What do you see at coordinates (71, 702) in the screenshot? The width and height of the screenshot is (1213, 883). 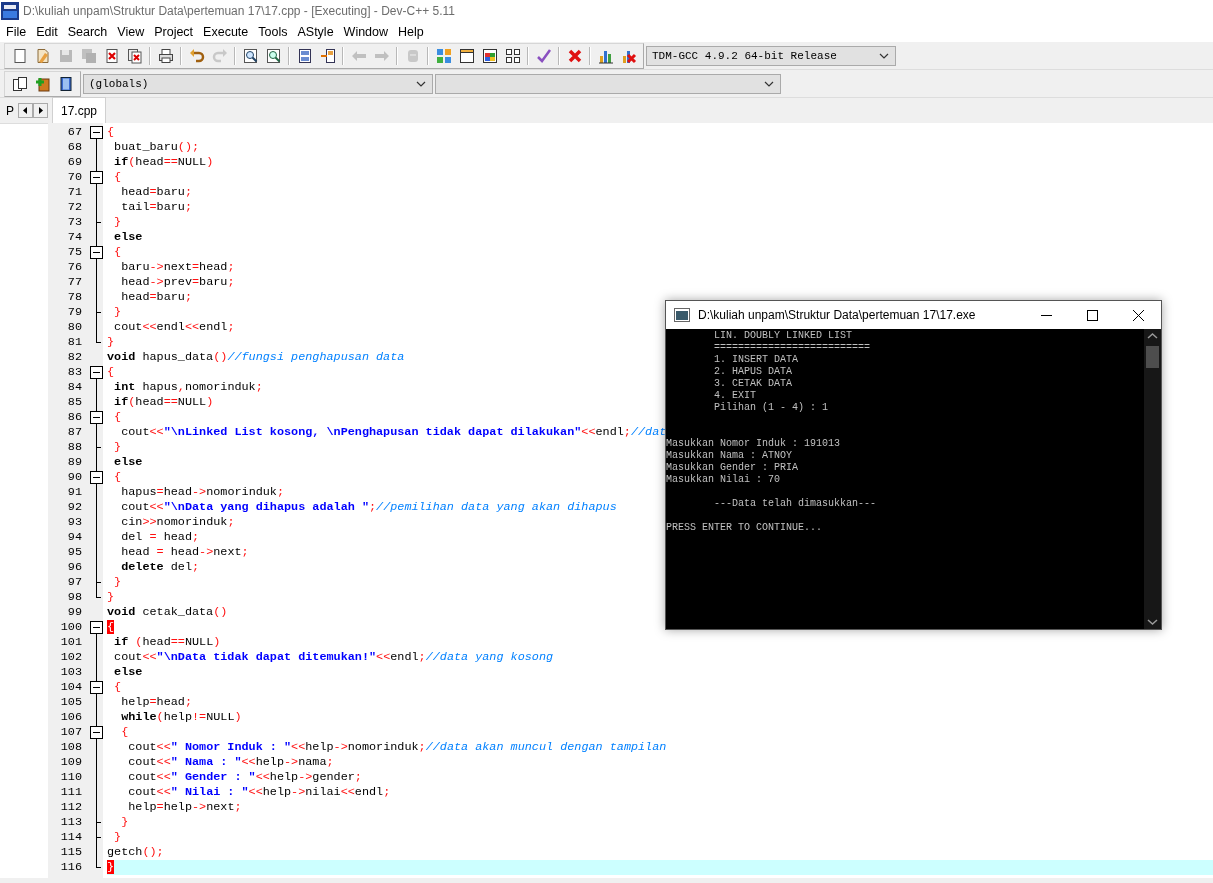 I see `line-number: 105` at bounding box center [71, 702].